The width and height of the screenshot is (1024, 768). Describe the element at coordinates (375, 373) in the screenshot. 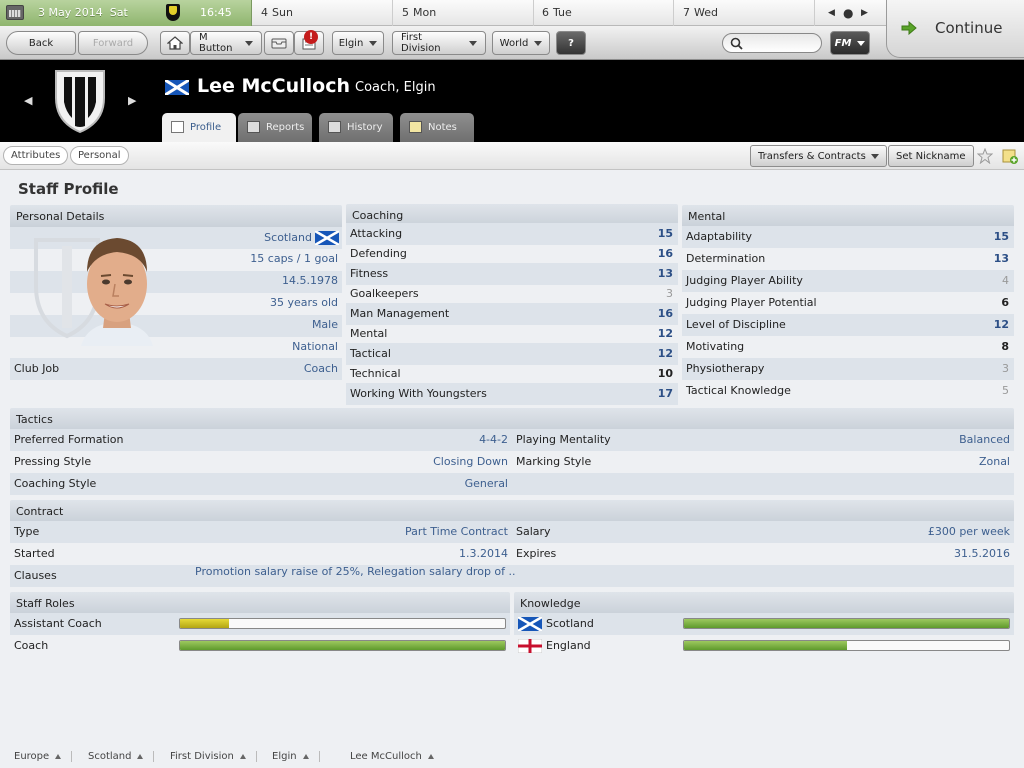

I see `attribute-label: Technical` at that location.